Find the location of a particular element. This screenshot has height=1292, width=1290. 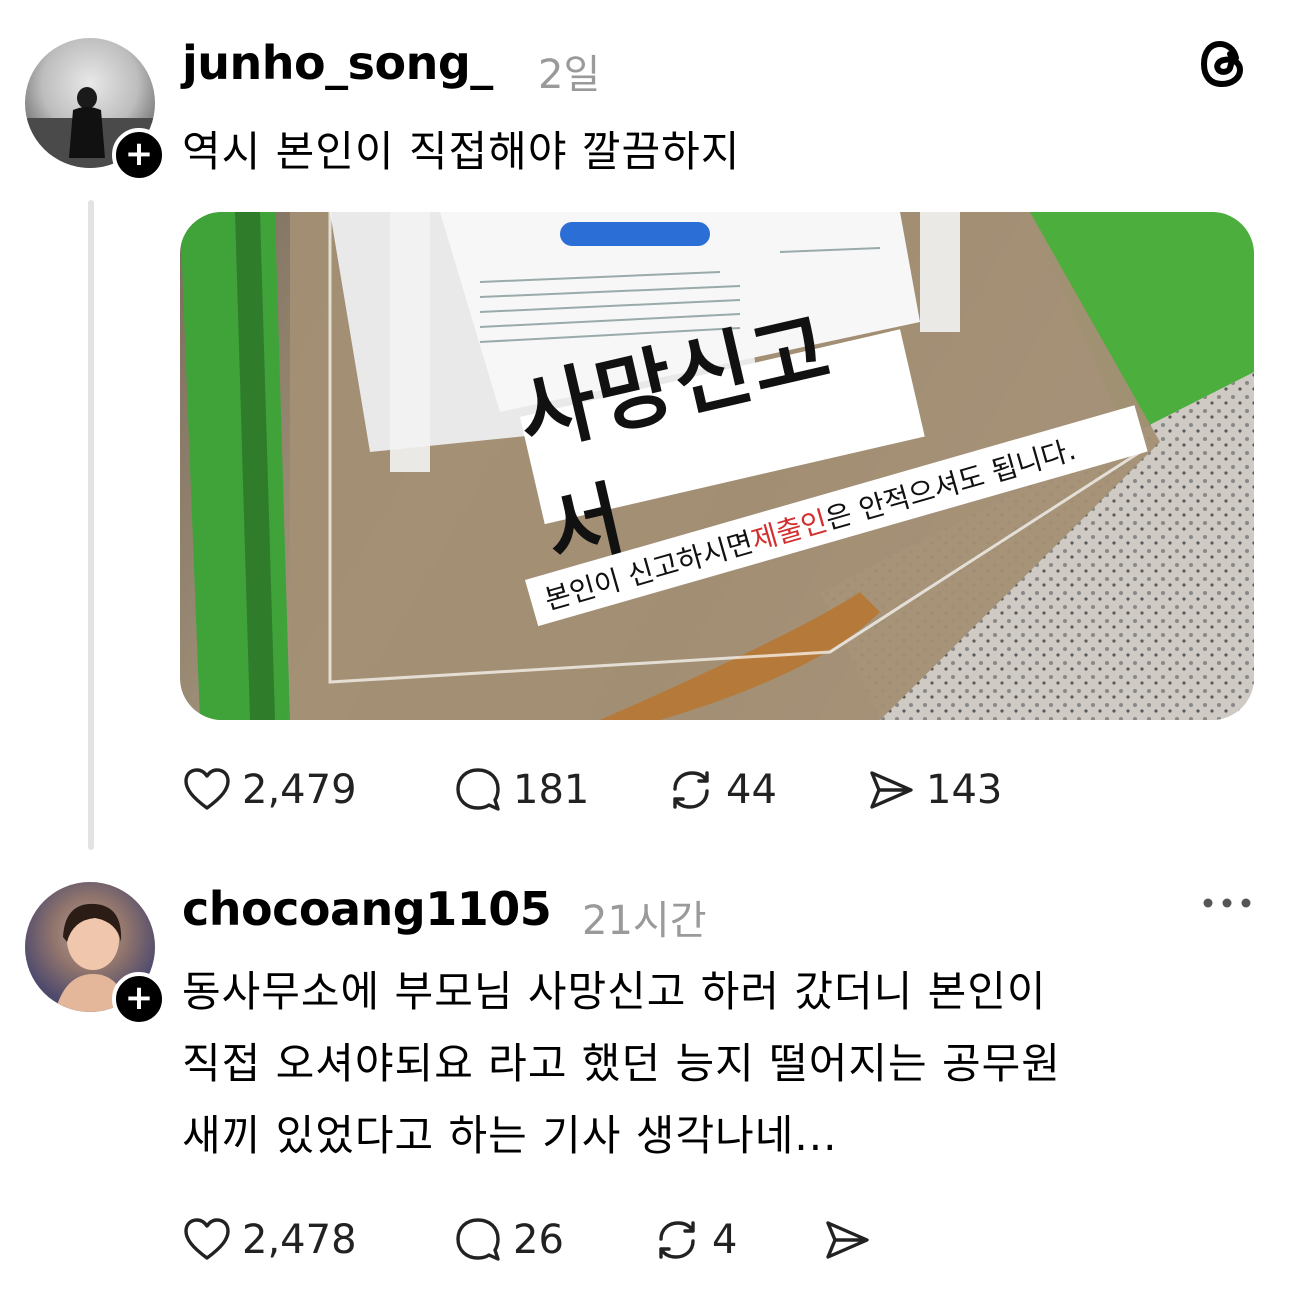

post-time: 21시간 is located at coordinates (644, 921).